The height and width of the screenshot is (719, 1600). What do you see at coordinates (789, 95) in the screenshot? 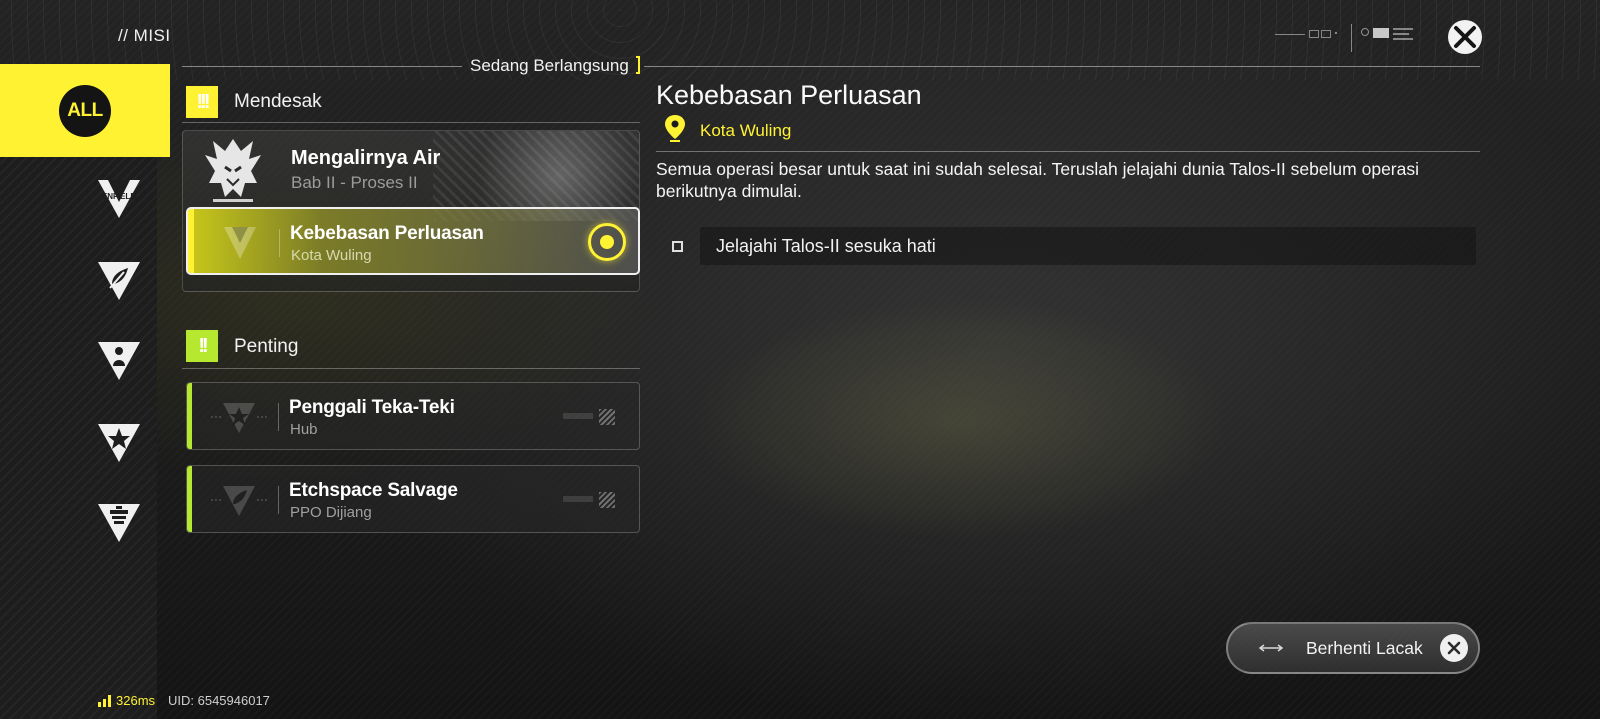
I see `detail-title: Kebebasan Perluasan` at bounding box center [789, 95].